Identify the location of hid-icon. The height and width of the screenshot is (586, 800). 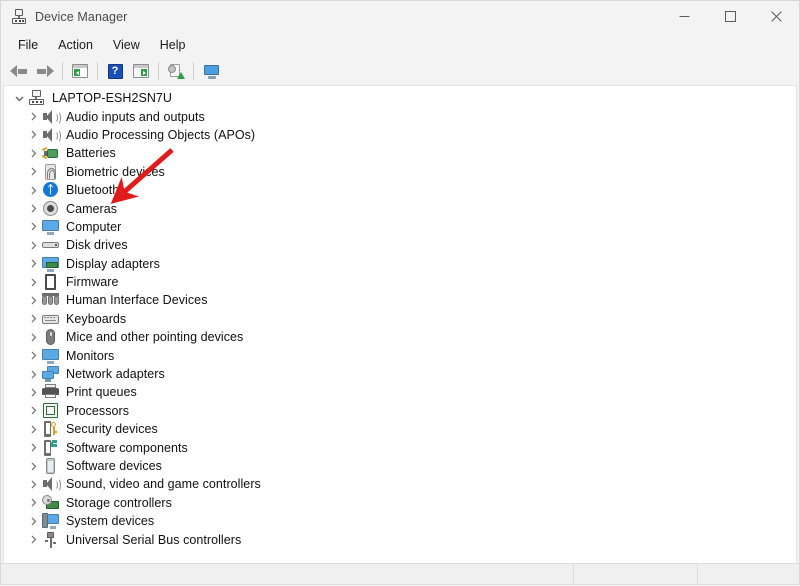
(50, 300).